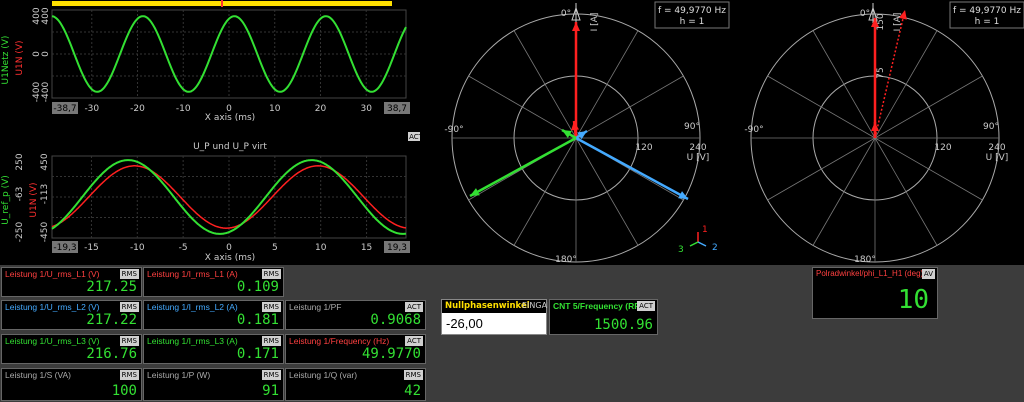 The image size is (1024, 402). I want to click on x-axis-title: X axis (ms), so click(230, 258).